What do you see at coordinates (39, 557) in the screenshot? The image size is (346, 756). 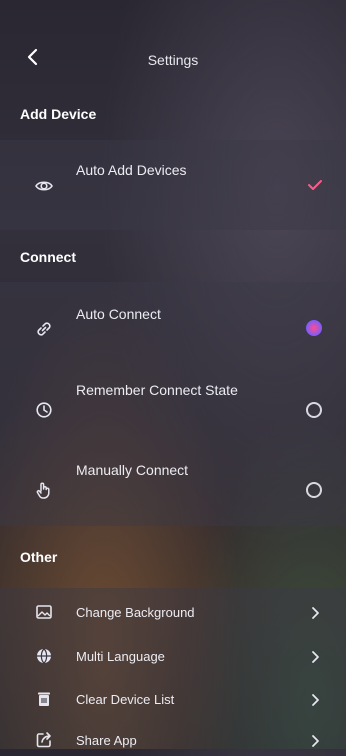 I see `section-title-other: Other` at bounding box center [39, 557].